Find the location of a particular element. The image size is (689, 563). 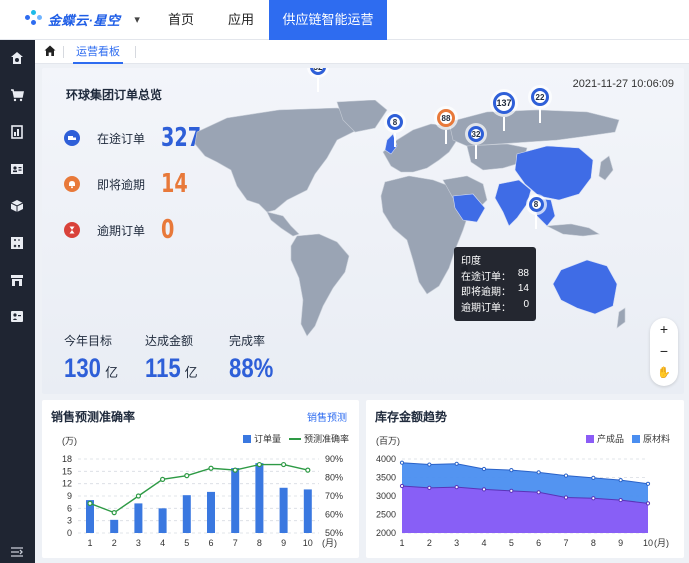

tooltip-country: 印度 is located at coordinates (471, 261).